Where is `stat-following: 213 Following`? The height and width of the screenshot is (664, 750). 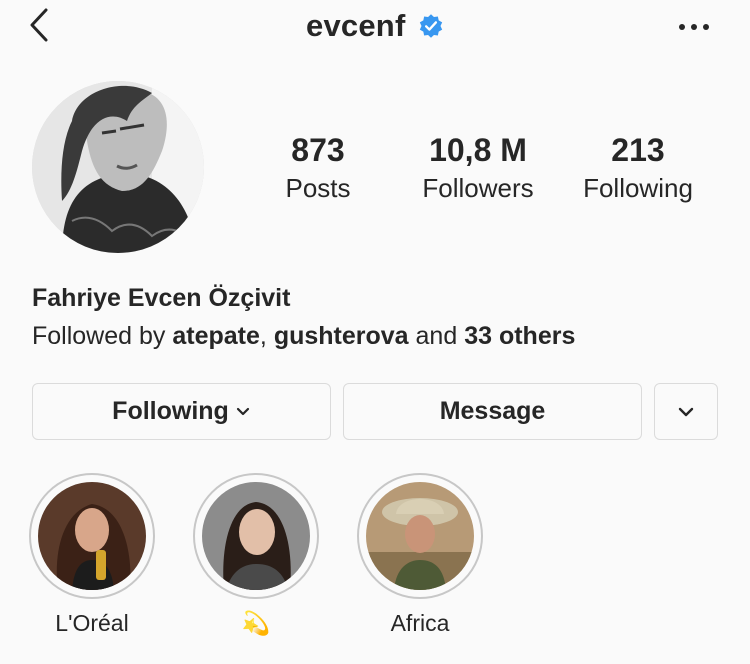 stat-following: 213 Following is located at coordinates (638, 167).